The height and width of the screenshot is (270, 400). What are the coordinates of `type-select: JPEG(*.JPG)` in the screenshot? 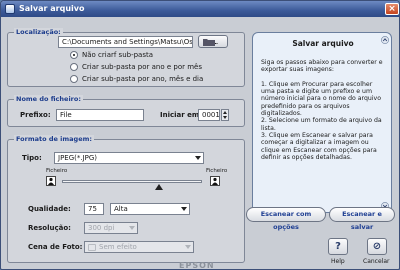 It's located at (129, 158).